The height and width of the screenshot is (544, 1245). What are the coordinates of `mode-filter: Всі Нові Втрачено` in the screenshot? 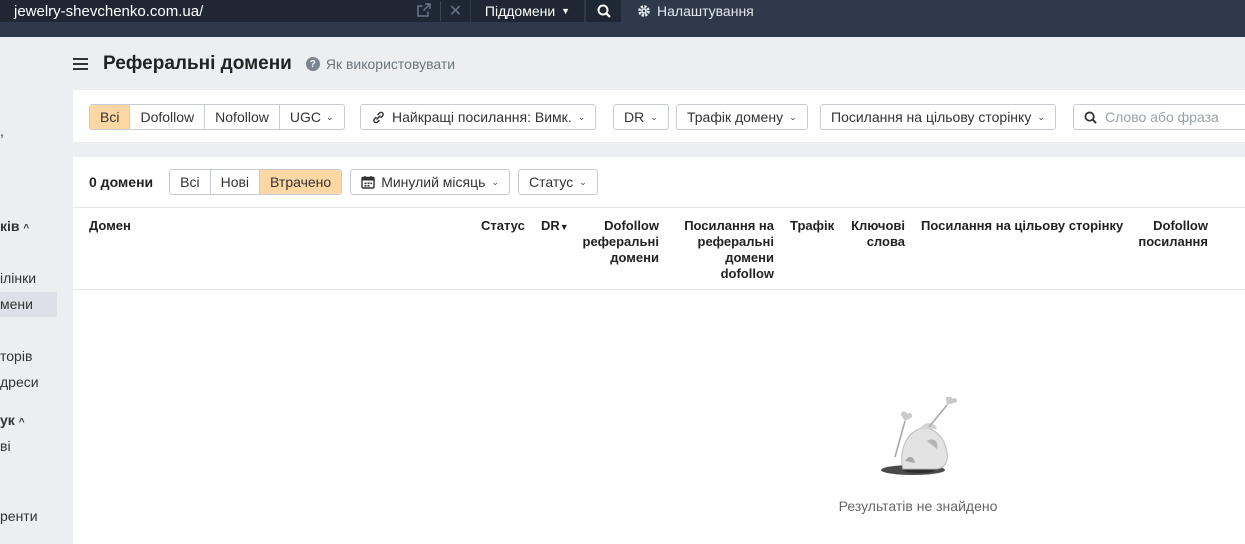 It's located at (256, 182).